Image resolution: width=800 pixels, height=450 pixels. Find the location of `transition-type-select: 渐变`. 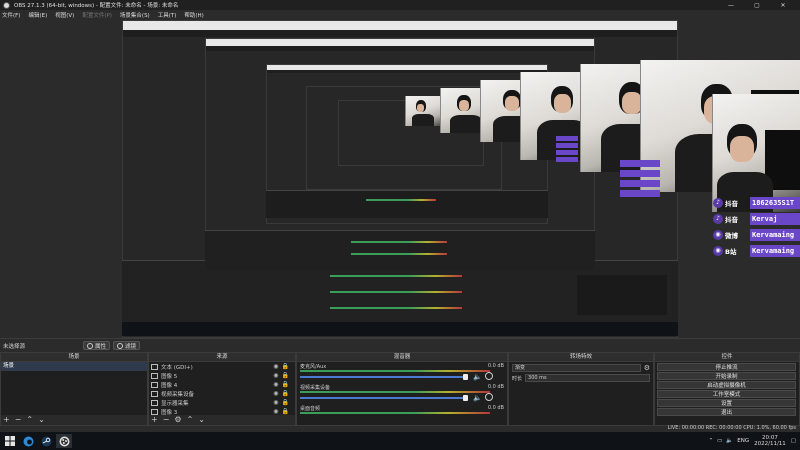

transition-type-select: 渐变 is located at coordinates (576, 368).